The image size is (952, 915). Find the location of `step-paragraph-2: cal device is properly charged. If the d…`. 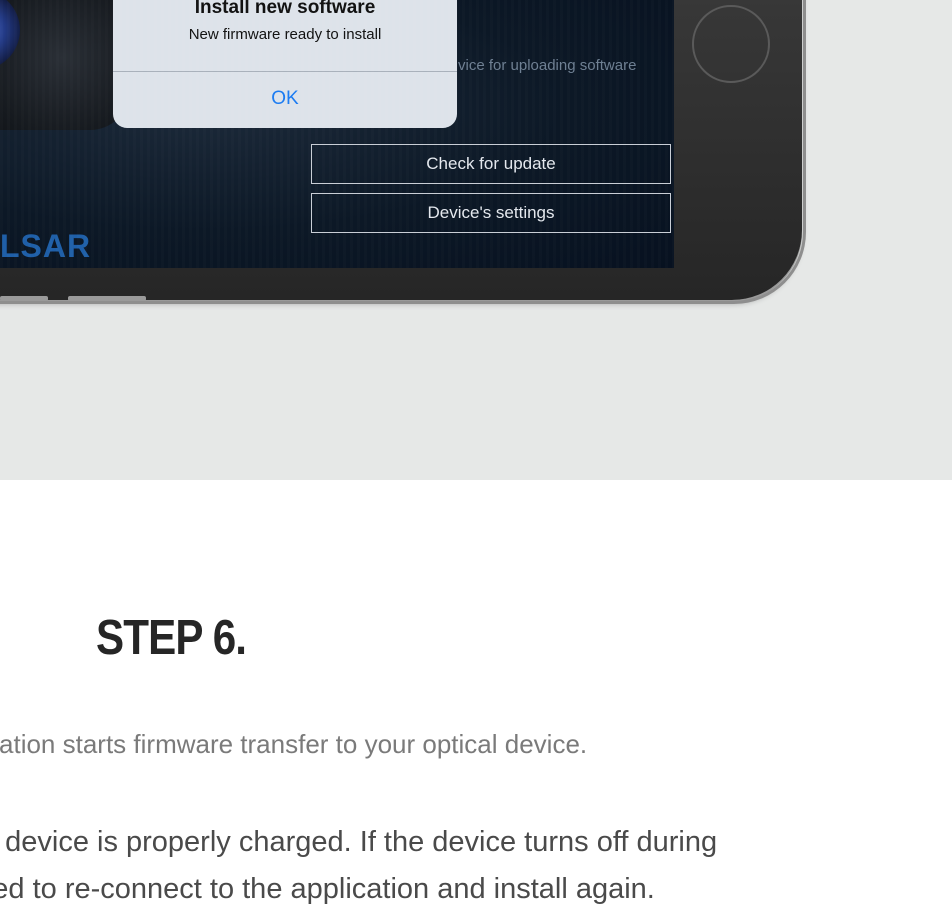

step-paragraph-2: cal device is properly charged. If the d… is located at coordinates (359, 842).